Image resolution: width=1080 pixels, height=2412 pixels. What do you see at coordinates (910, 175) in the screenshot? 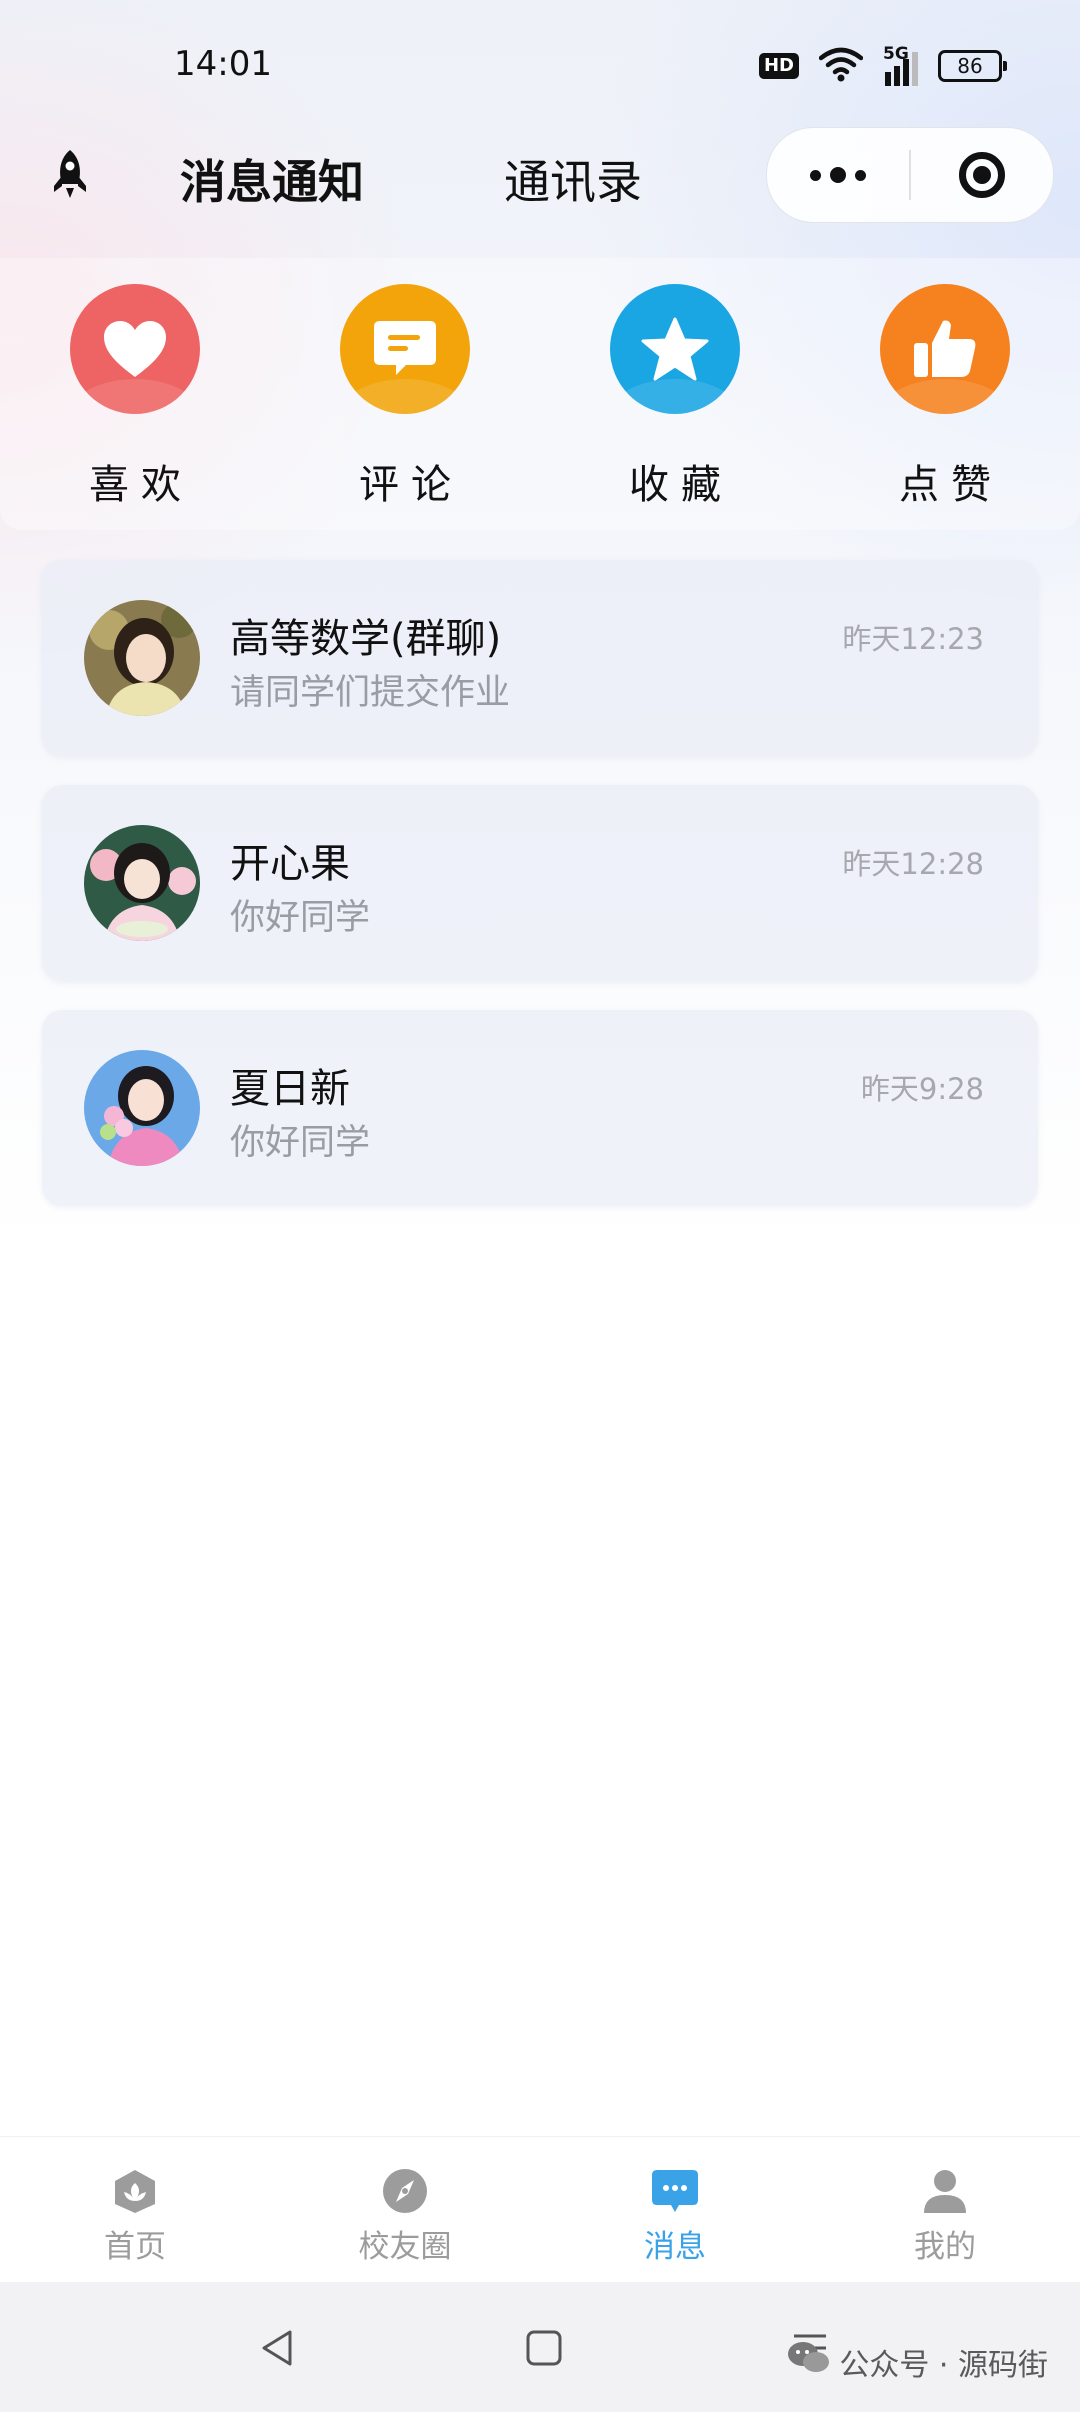
I see `miniprogram-capsule` at bounding box center [910, 175].